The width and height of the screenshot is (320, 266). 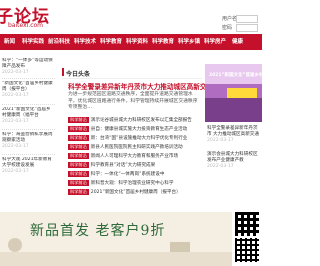 What do you see at coordinates (233, 110) in the screenshot?
I see `image-crowd` at bounding box center [233, 110].